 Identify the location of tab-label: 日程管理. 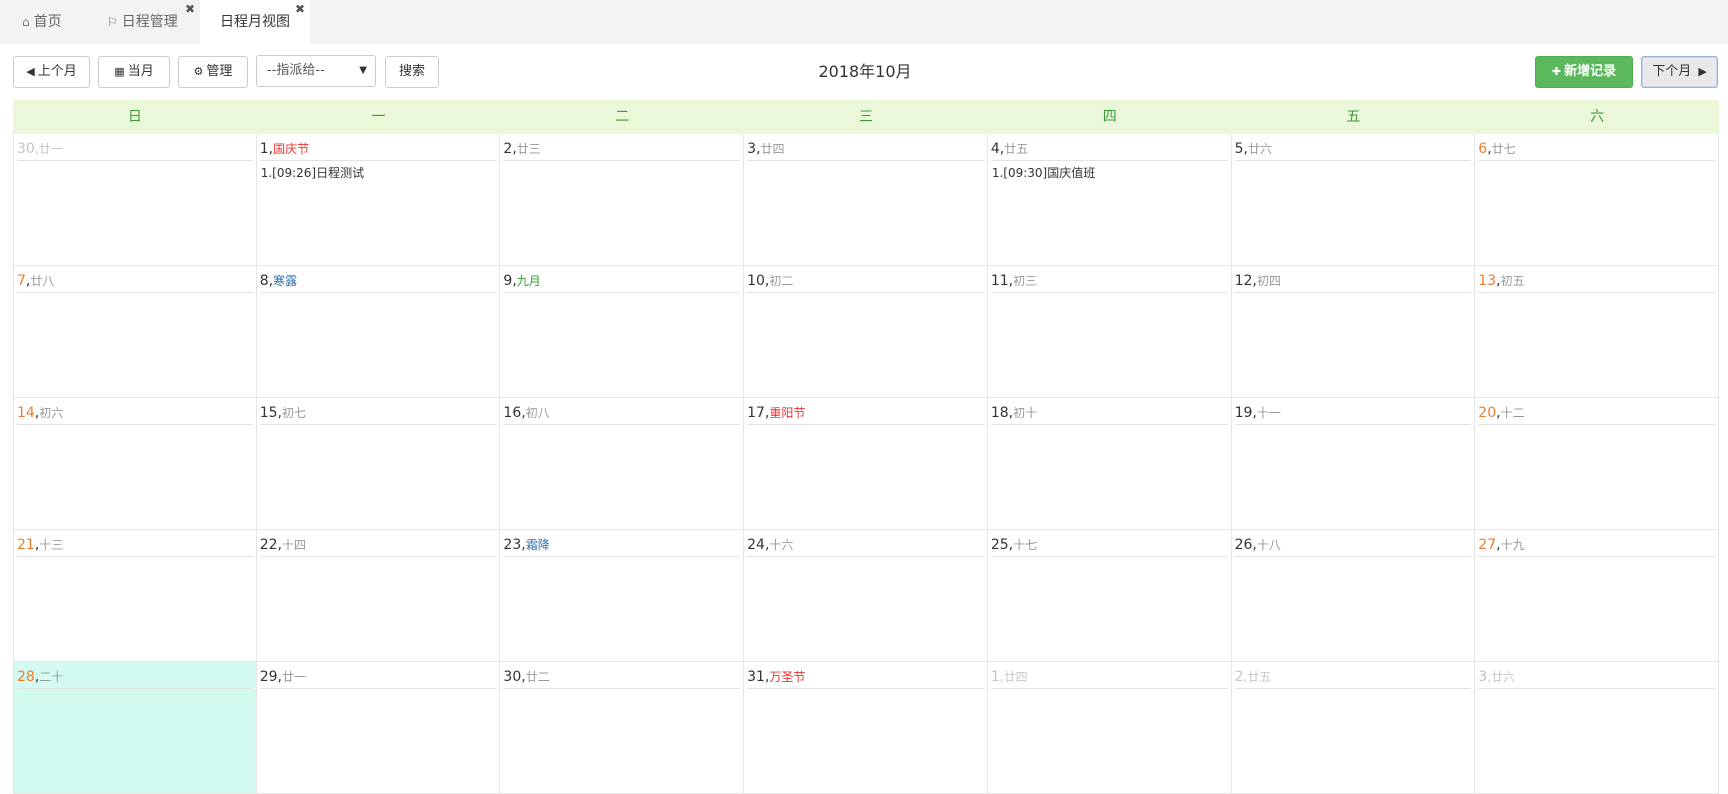
(149, 22).